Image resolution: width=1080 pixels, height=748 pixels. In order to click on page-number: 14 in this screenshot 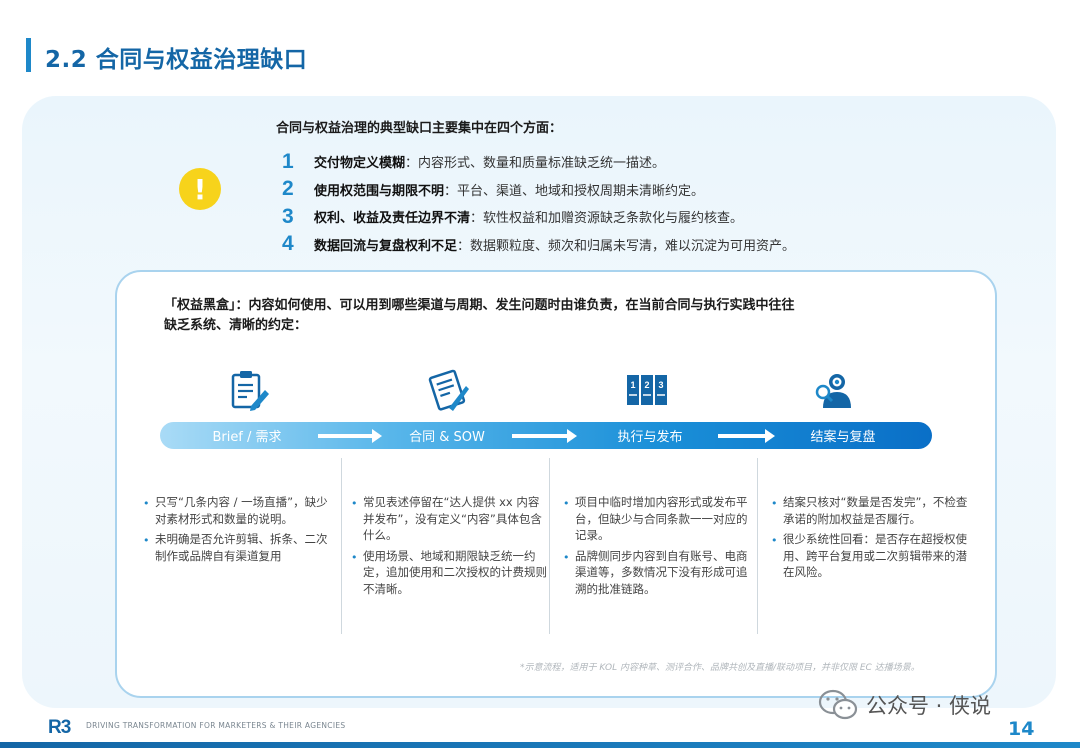, I will do `click(1021, 729)`.